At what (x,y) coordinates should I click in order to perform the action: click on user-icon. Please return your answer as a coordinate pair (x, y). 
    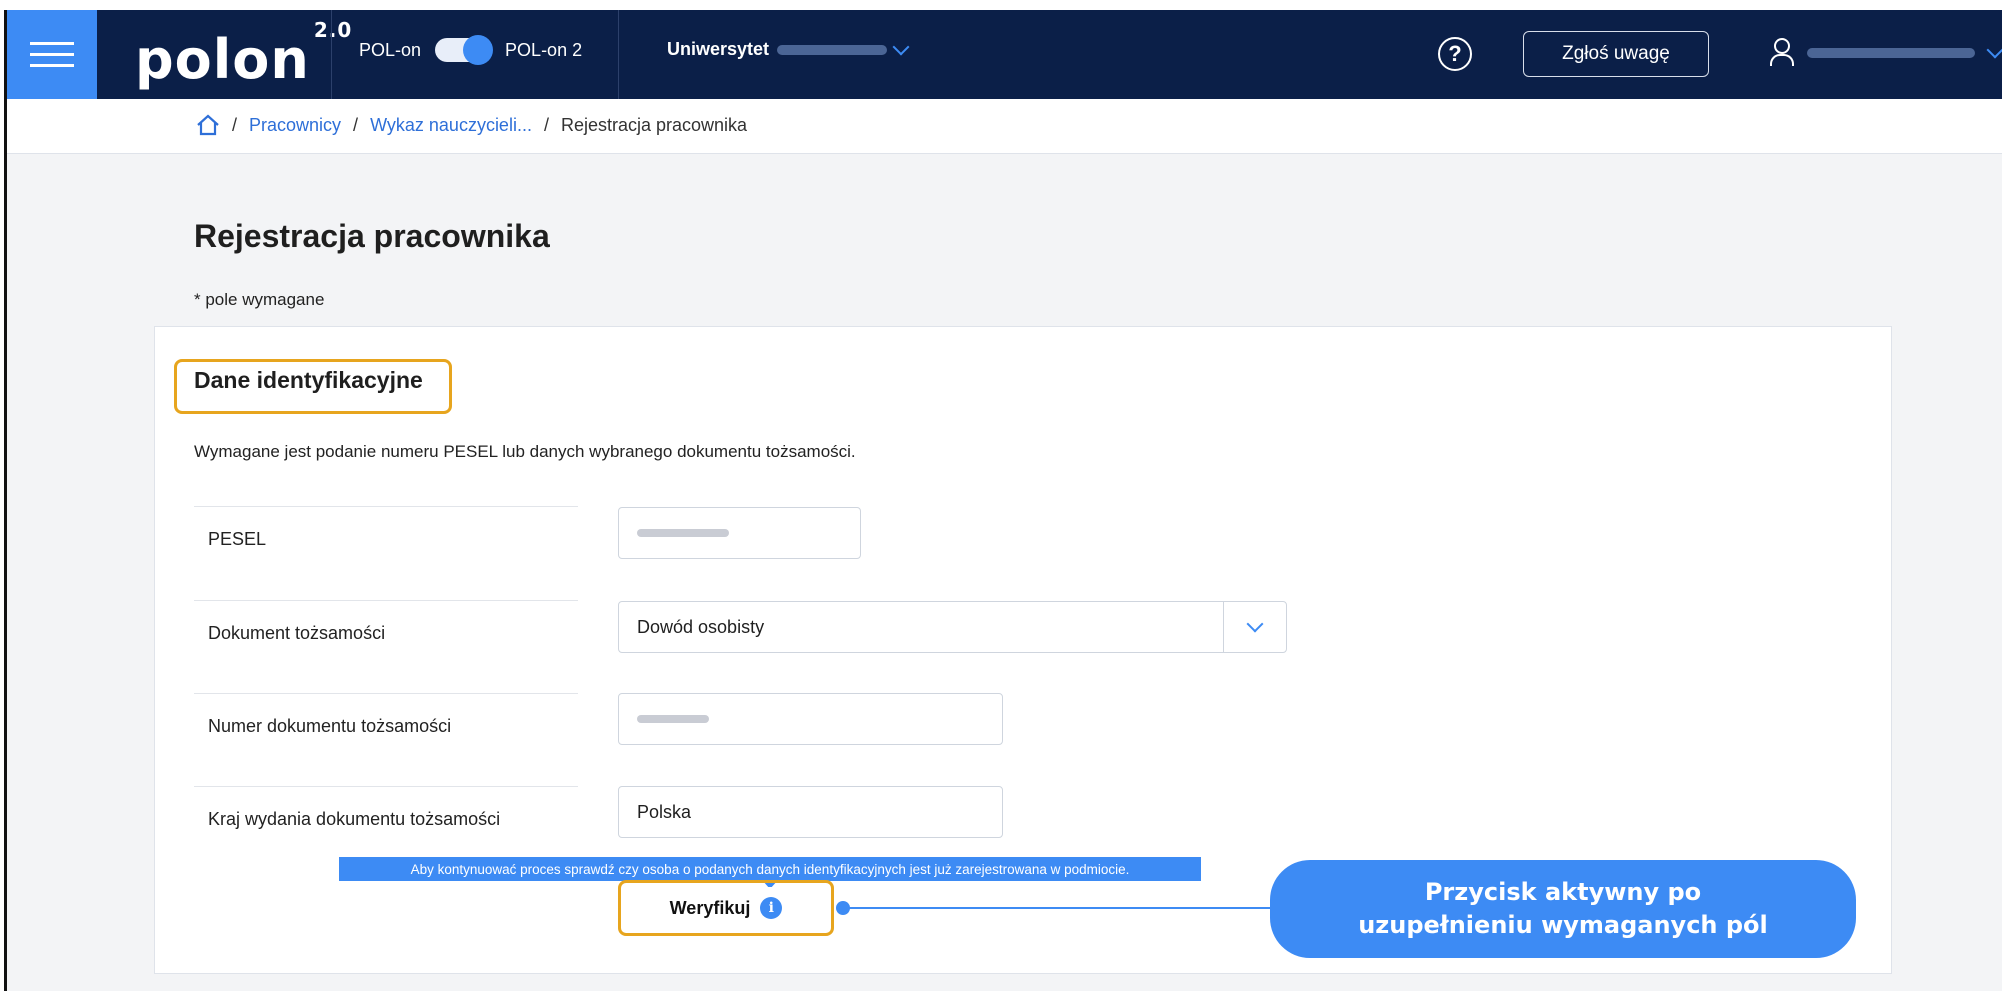
    Looking at the image, I should click on (1781, 53).